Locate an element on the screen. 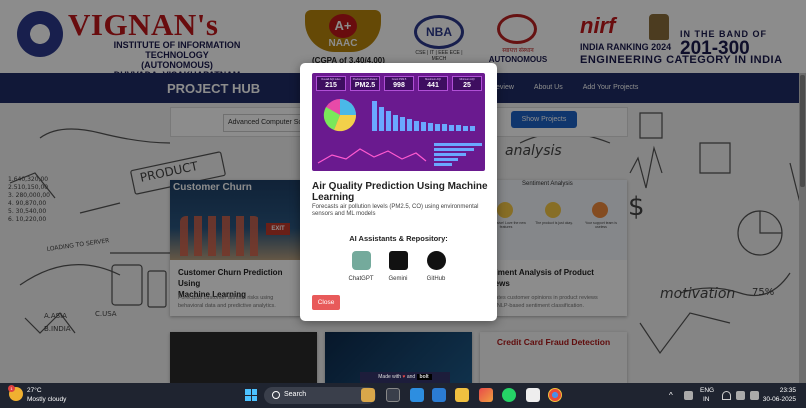  dashboard-charts-graphic is located at coordinates (399, 132).